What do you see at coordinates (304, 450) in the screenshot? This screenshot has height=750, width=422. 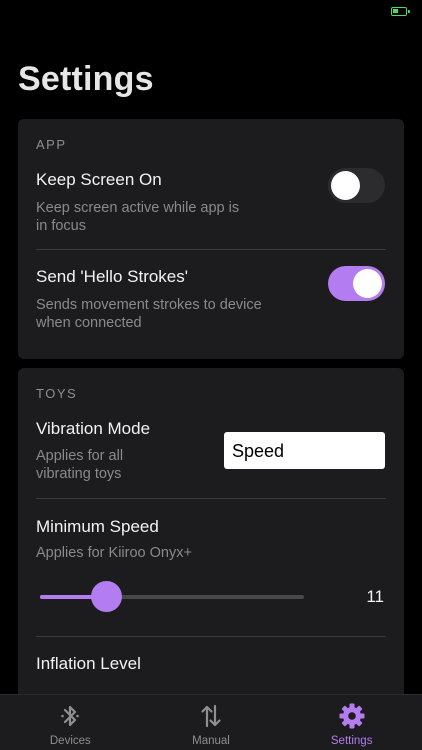 I see `vibration-mode-select: Speed` at bounding box center [304, 450].